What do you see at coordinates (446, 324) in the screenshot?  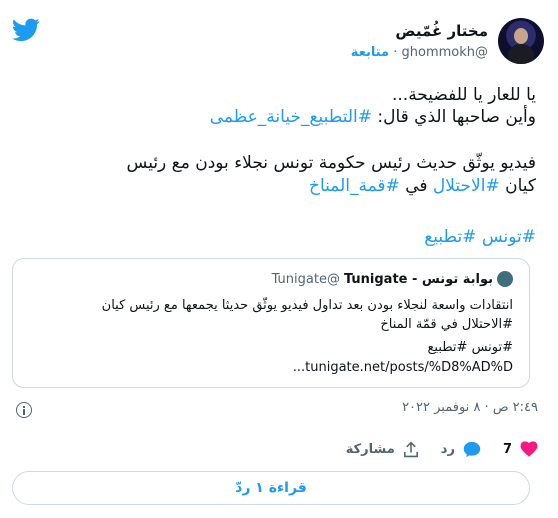 I see `quoted-text-line-2: #الاحتلال في قمّة المناخ` at bounding box center [446, 324].